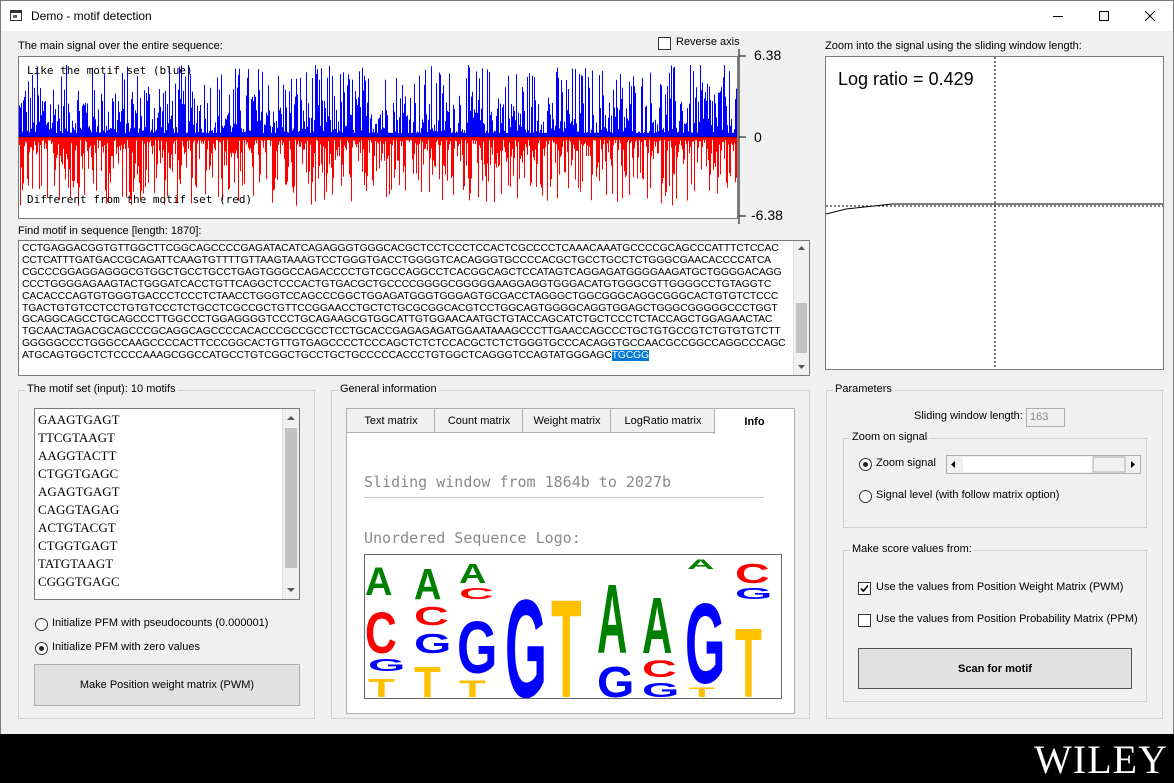  Describe the element at coordinates (660, 639) in the screenshot. I see `logo-column-7: A C G` at that location.